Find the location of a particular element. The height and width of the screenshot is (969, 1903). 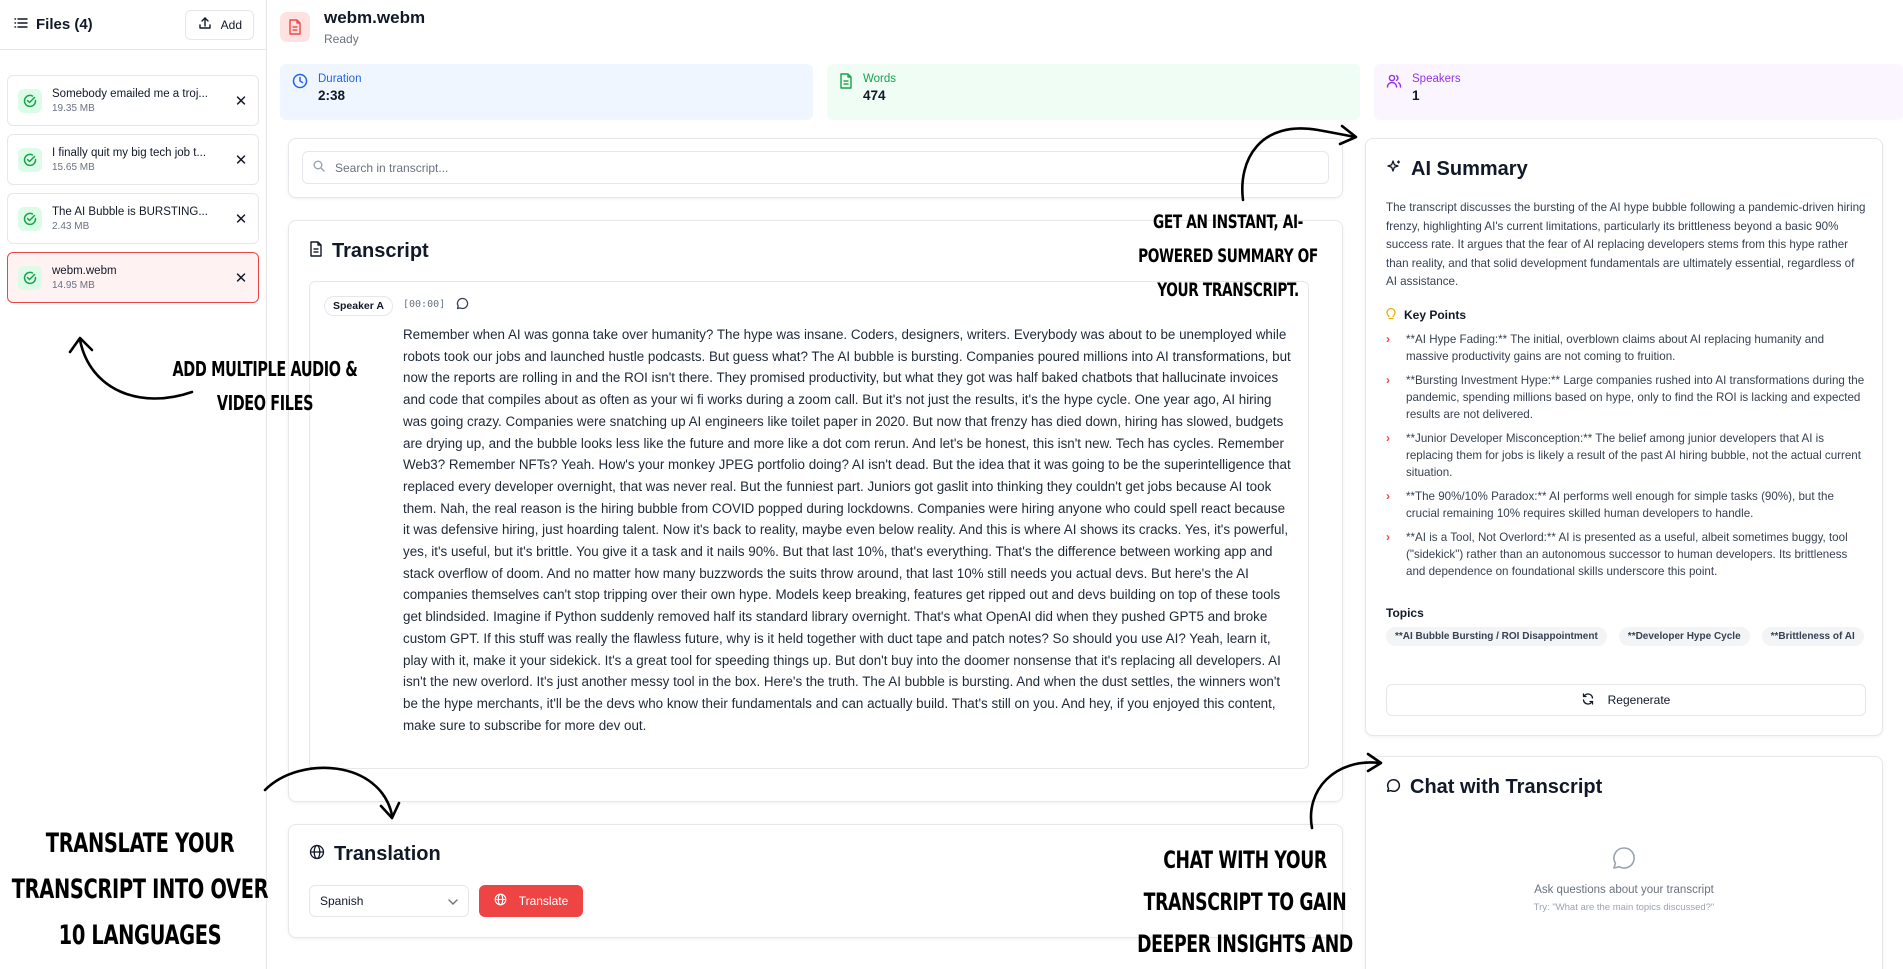

arrow-to-translation is located at coordinates (328, 791).